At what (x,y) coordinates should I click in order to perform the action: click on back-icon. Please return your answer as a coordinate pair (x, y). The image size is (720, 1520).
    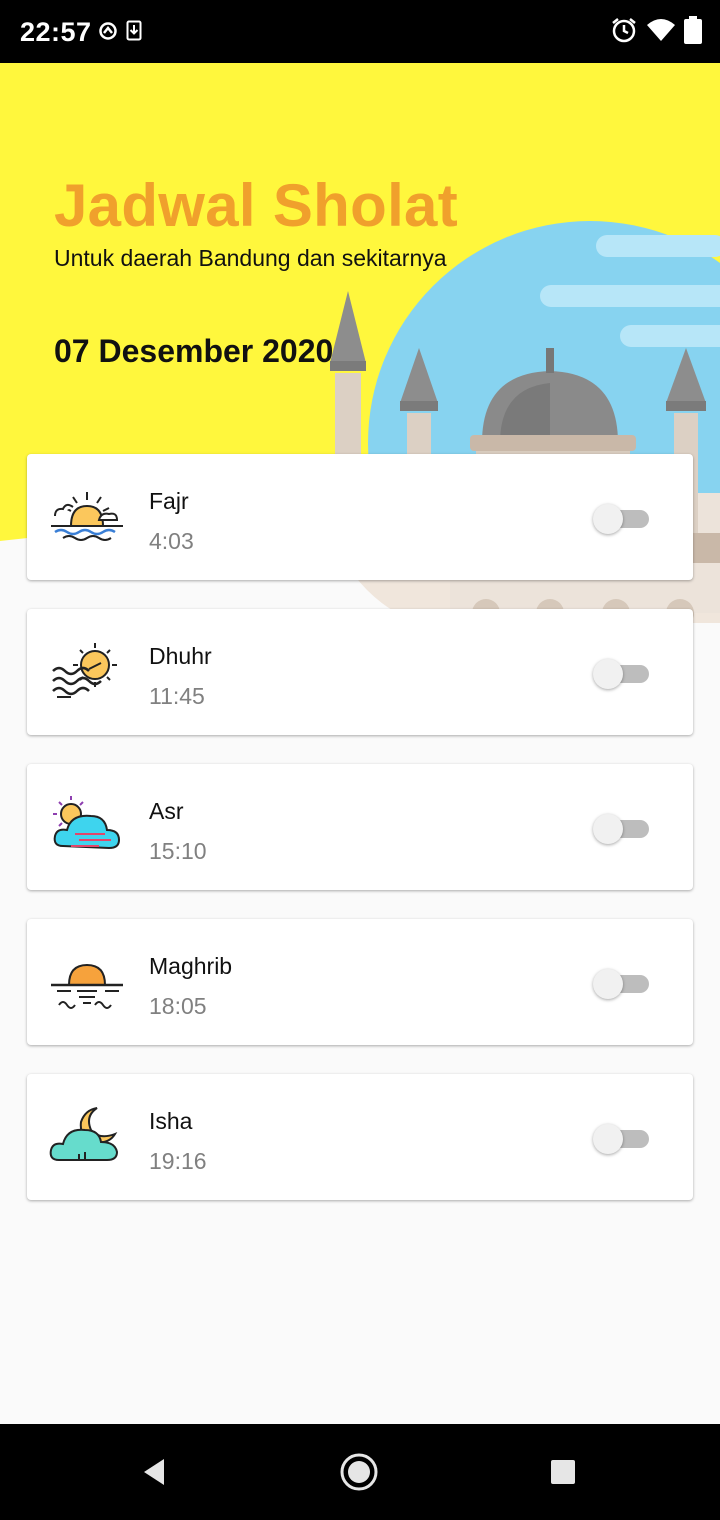
    Looking at the image, I should click on (154, 1472).